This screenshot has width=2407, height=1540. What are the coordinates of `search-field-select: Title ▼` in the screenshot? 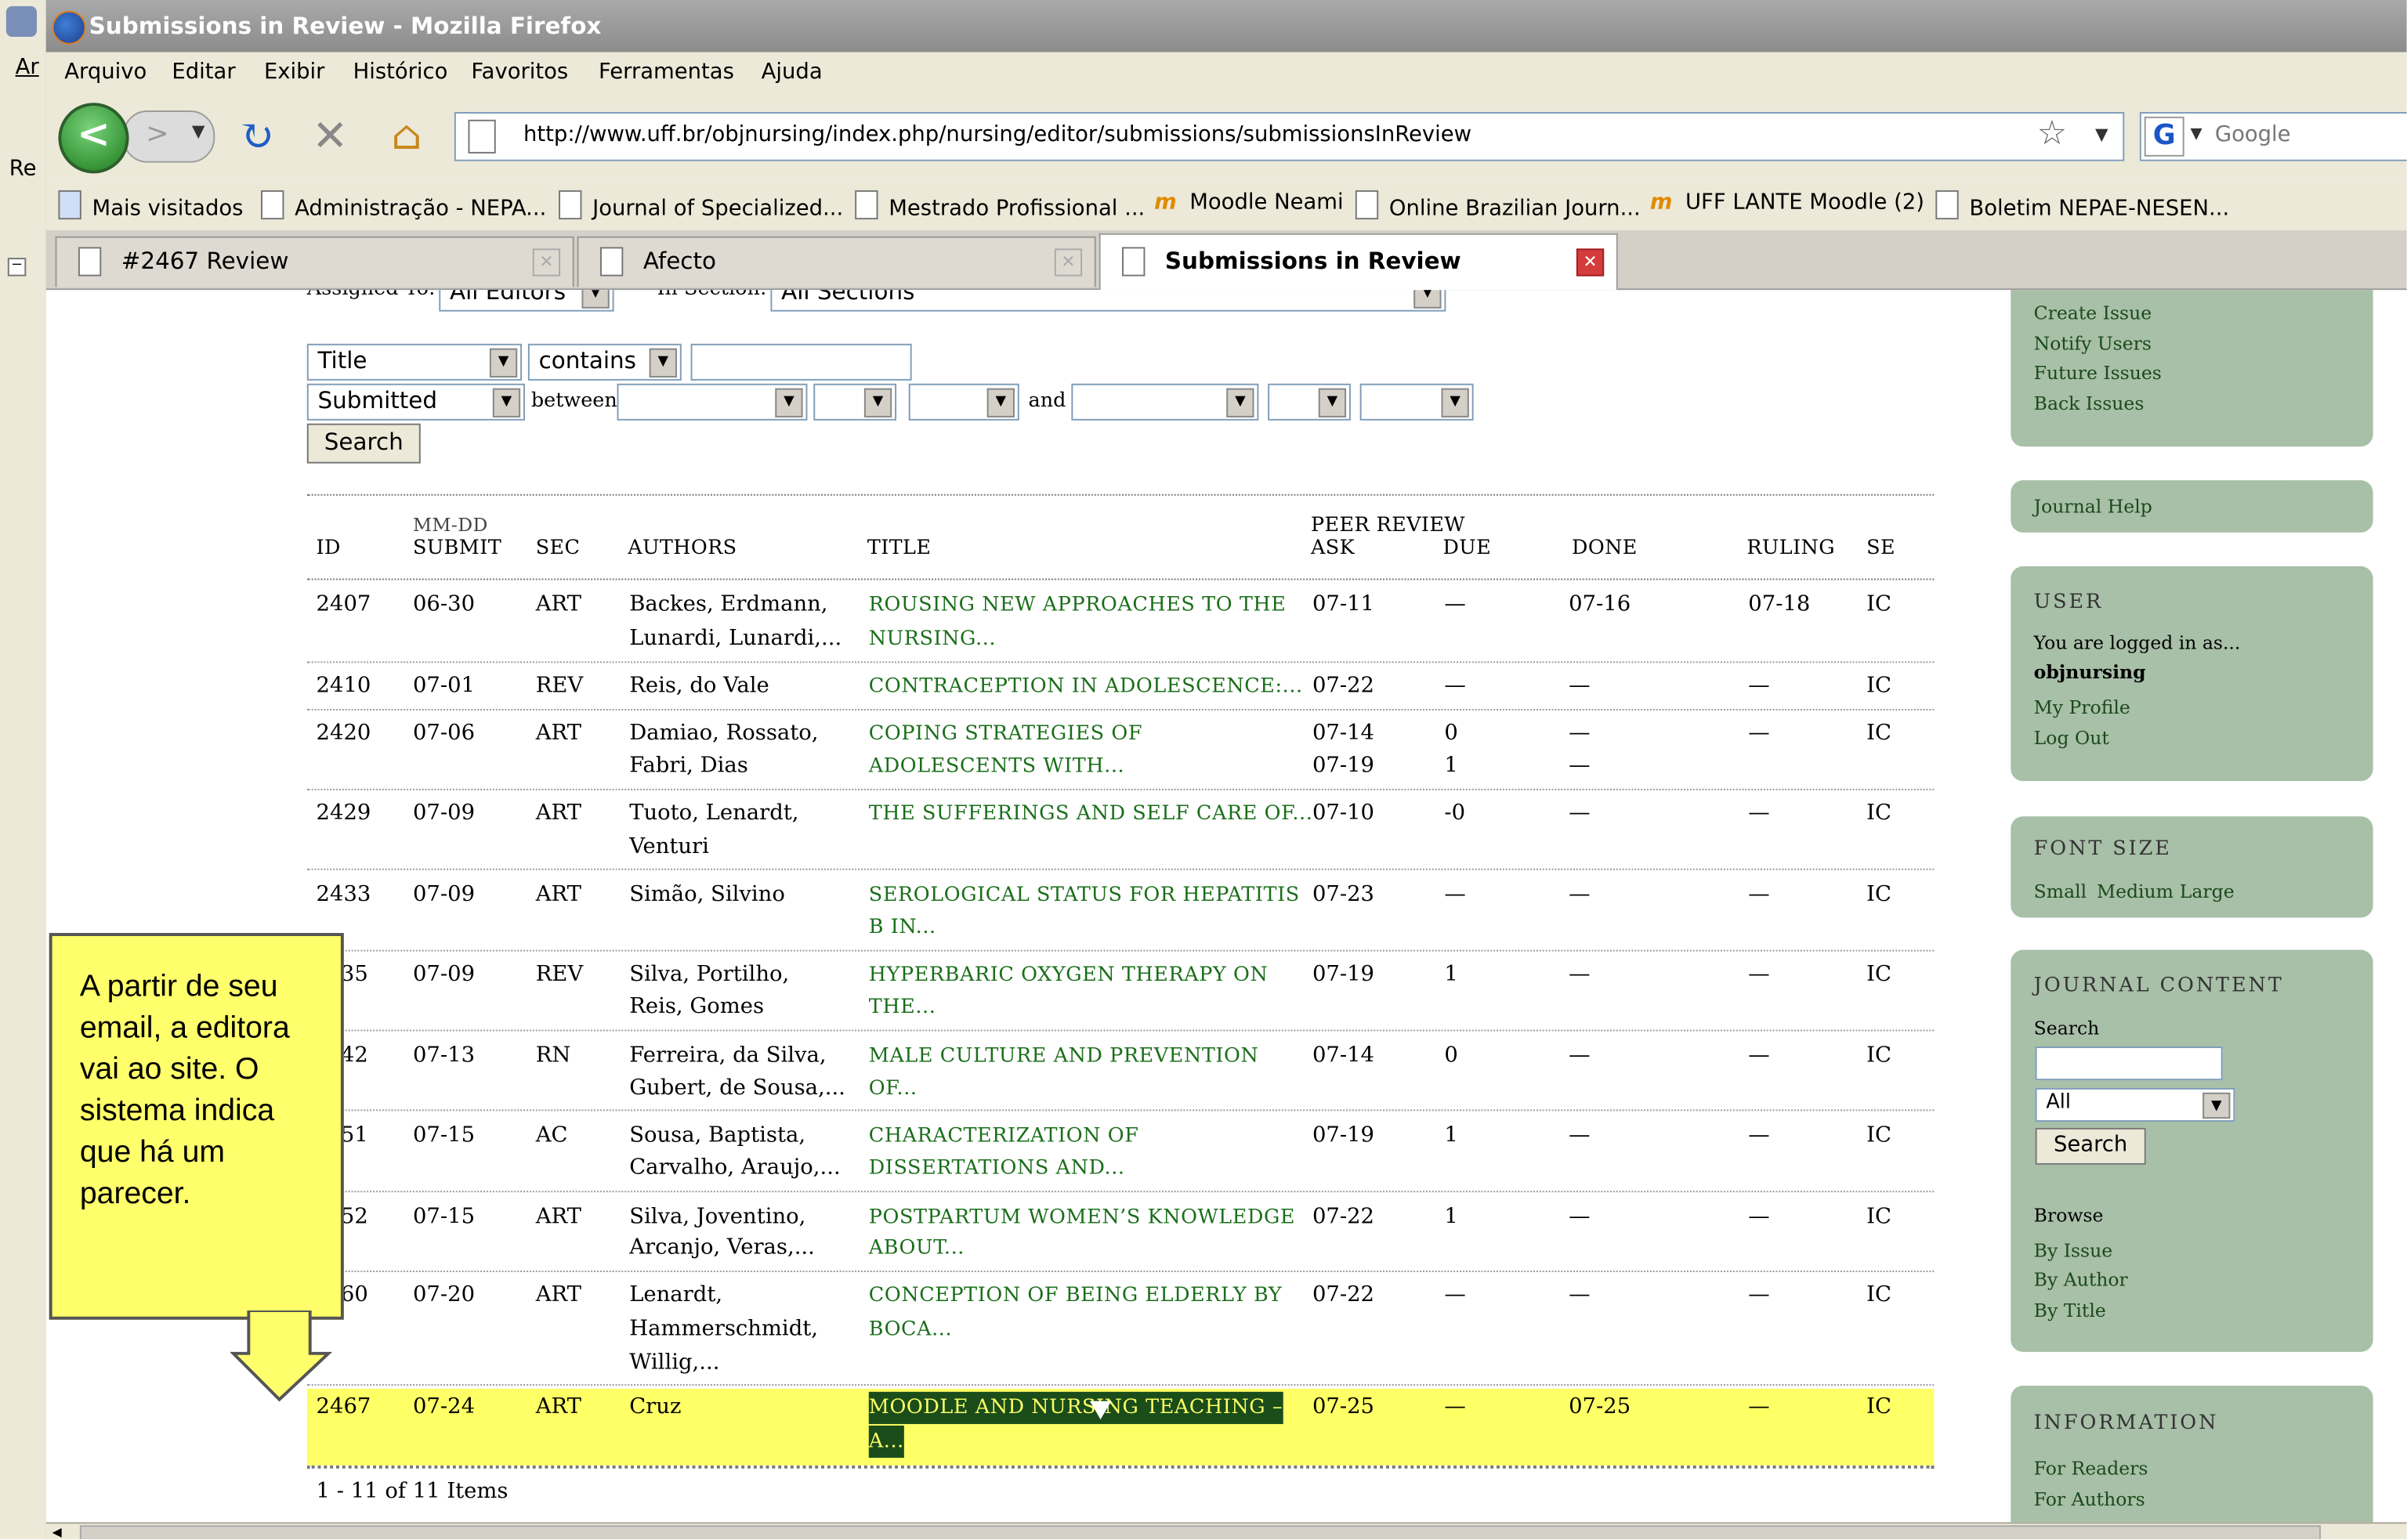 It's located at (415, 362).